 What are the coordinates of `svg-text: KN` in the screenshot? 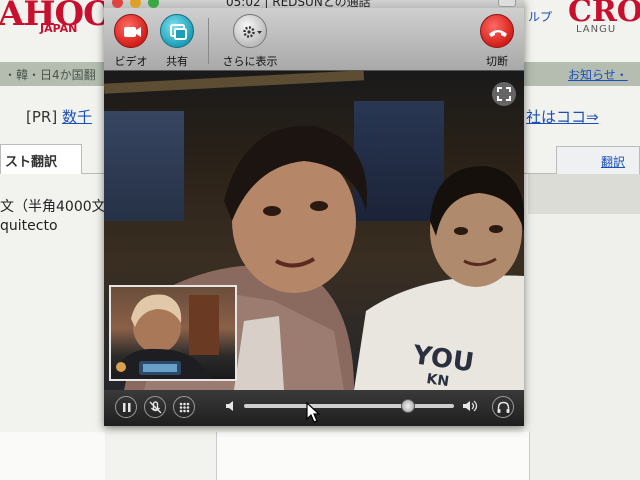 It's located at (437, 380).